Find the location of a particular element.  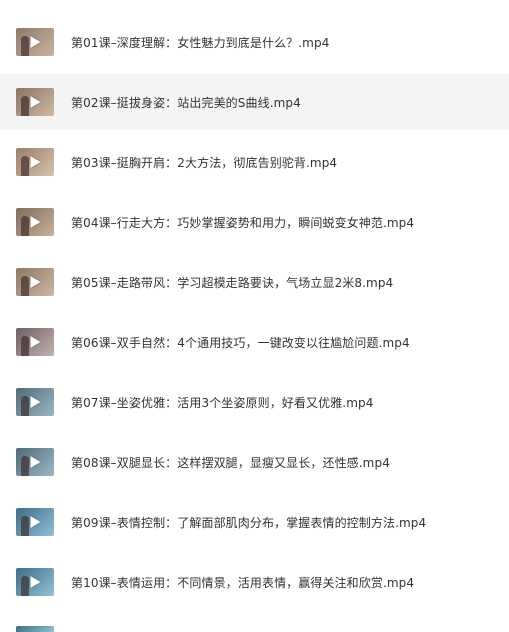

next-lesson-thumbnail-partial is located at coordinates (35, 629).